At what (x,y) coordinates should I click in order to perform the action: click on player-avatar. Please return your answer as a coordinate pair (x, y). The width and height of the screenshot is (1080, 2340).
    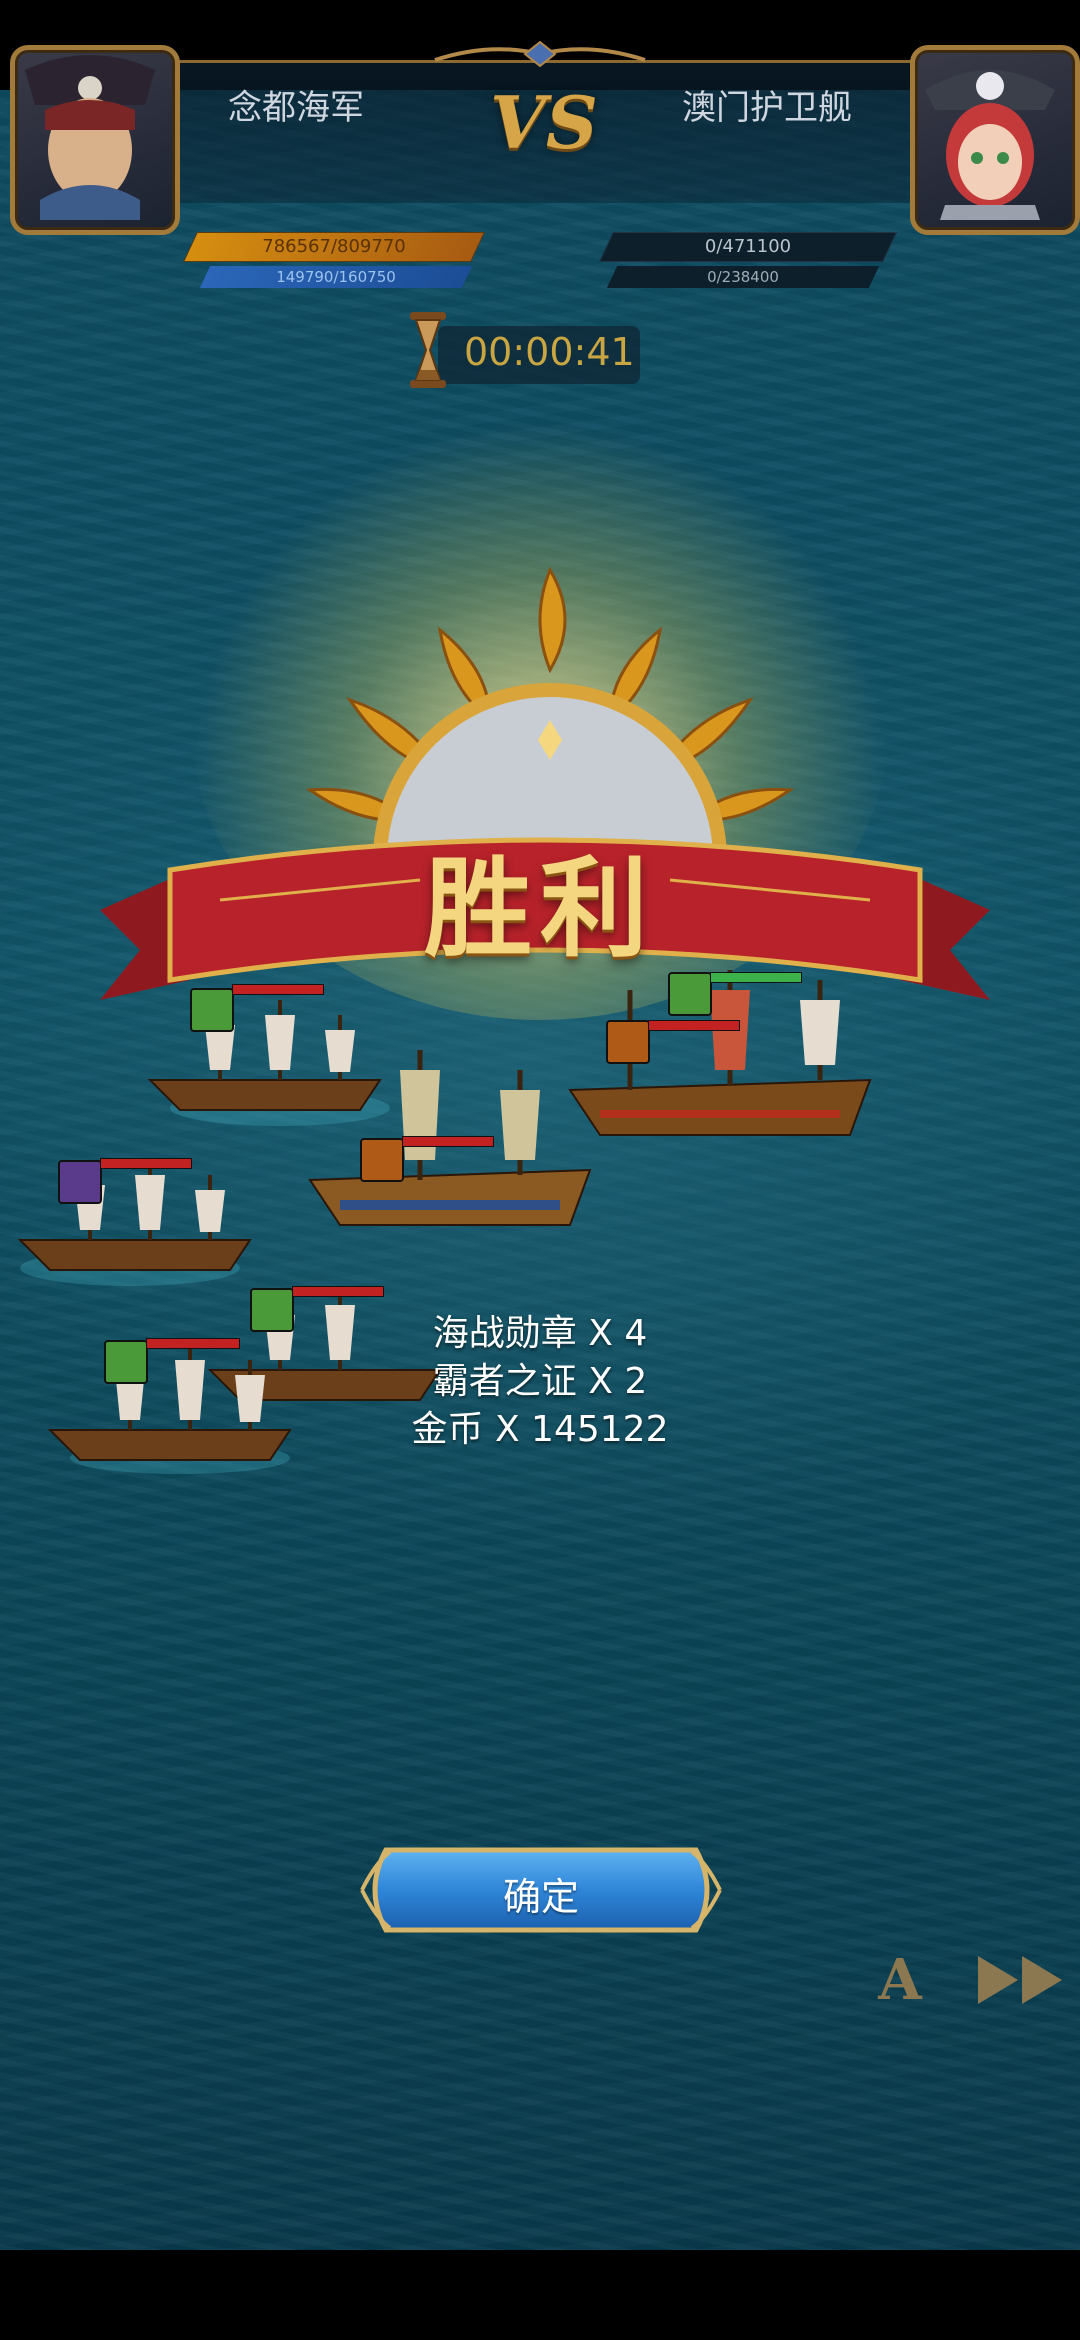
    Looking at the image, I should click on (95, 140).